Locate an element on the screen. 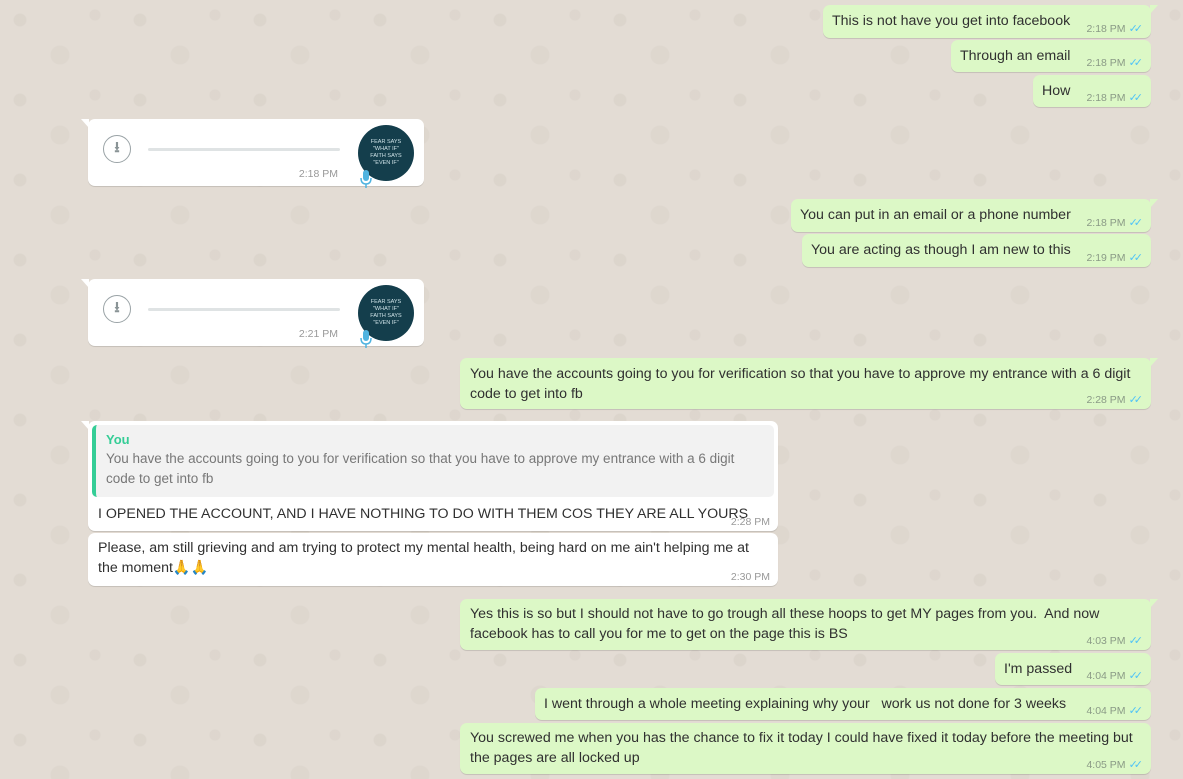 The width and height of the screenshot is (1183, 779). outgoing-message: I'm passed 4:04 PM ✓✓ is located at coordinates (1073, 669).